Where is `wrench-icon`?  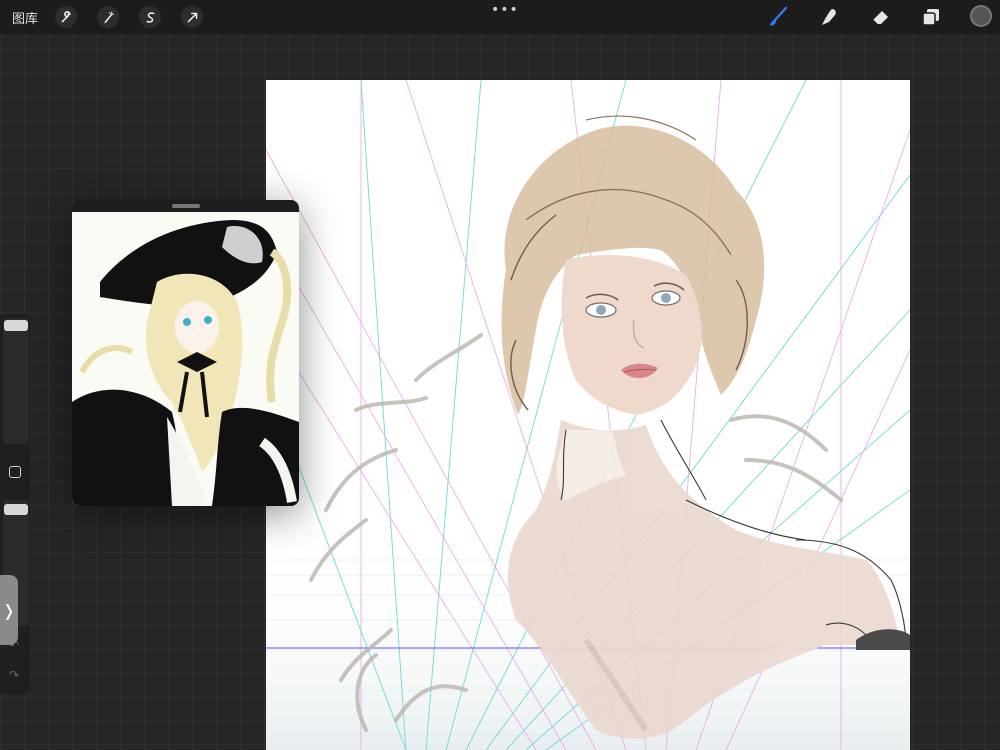
wrench-icon is located at coordinates (66, 16).